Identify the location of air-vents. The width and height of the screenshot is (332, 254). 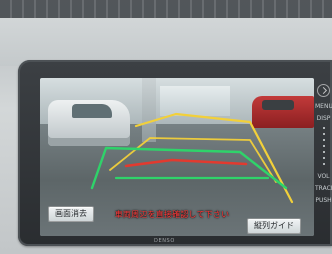
(166, 9).